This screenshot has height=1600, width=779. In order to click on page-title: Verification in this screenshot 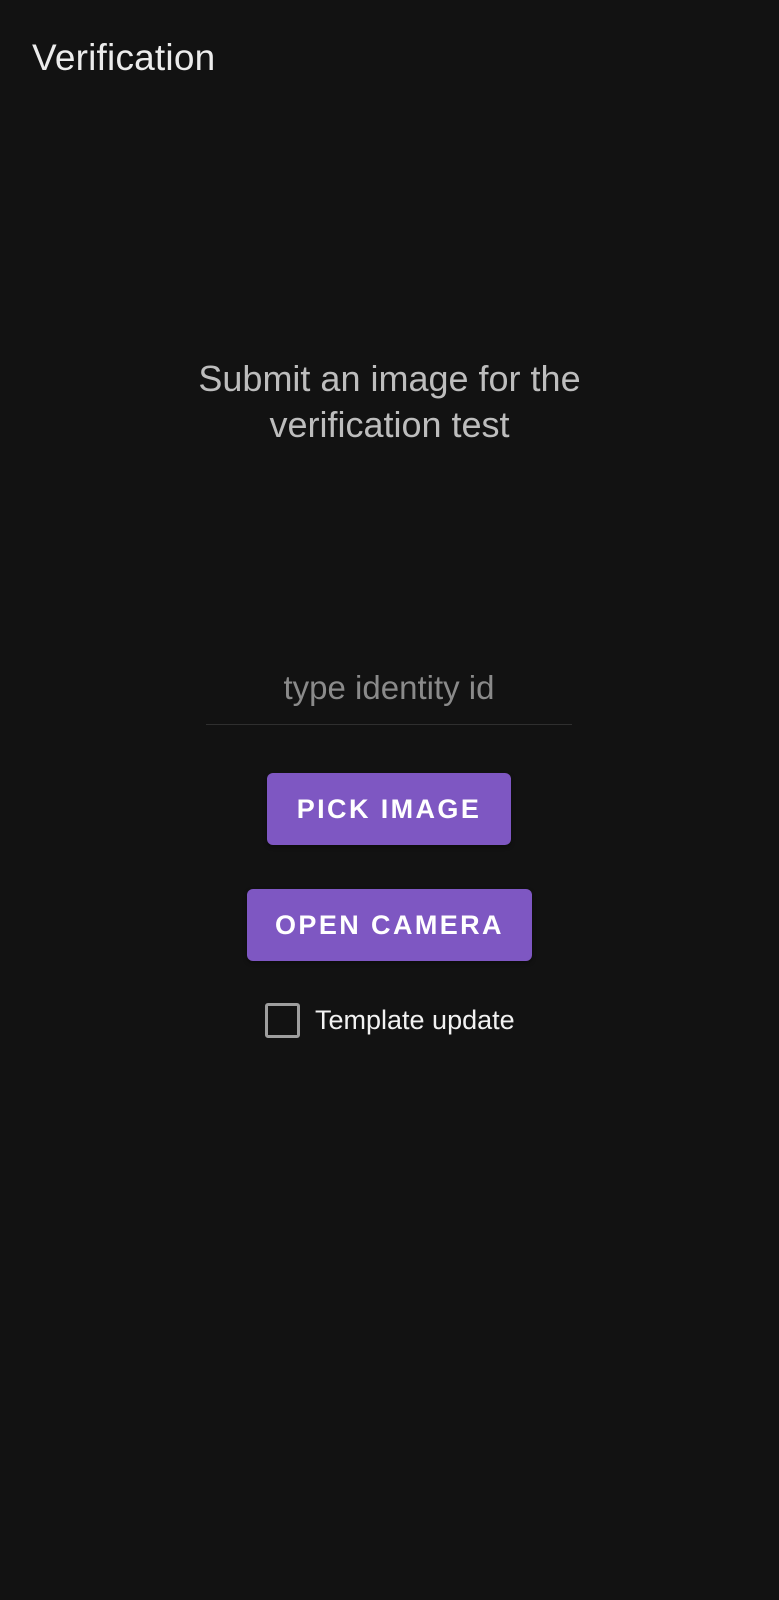, I will do `click(124, 57)`.